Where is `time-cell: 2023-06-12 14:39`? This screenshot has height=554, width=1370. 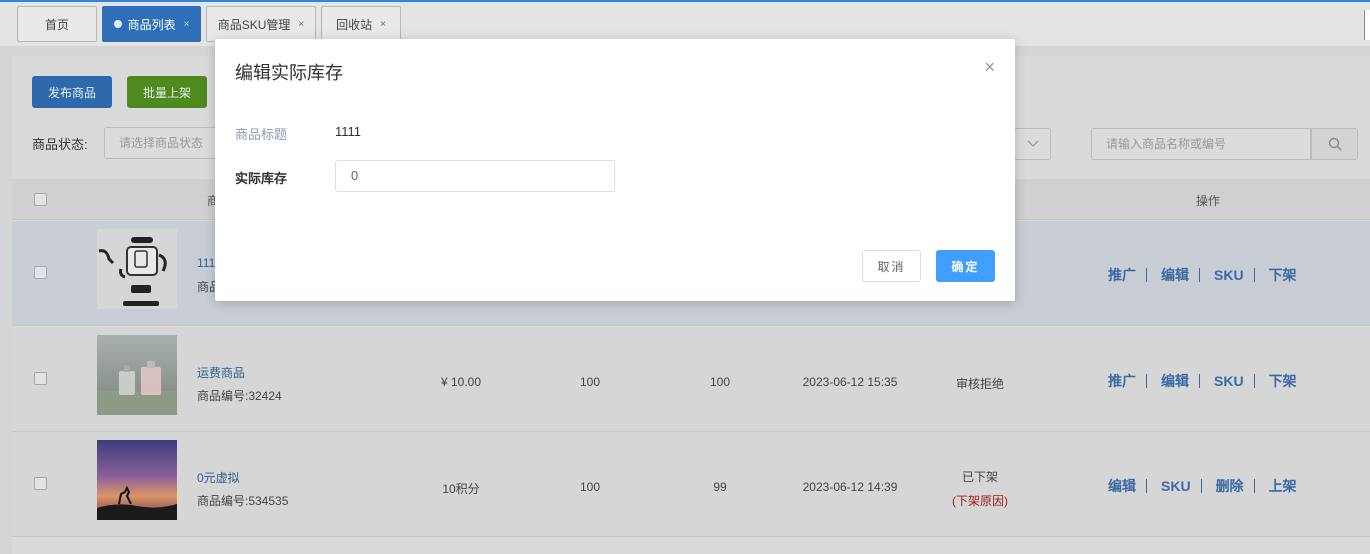
time-cell: 2023-06-12 14:39 is located at coordinates (850, 487).